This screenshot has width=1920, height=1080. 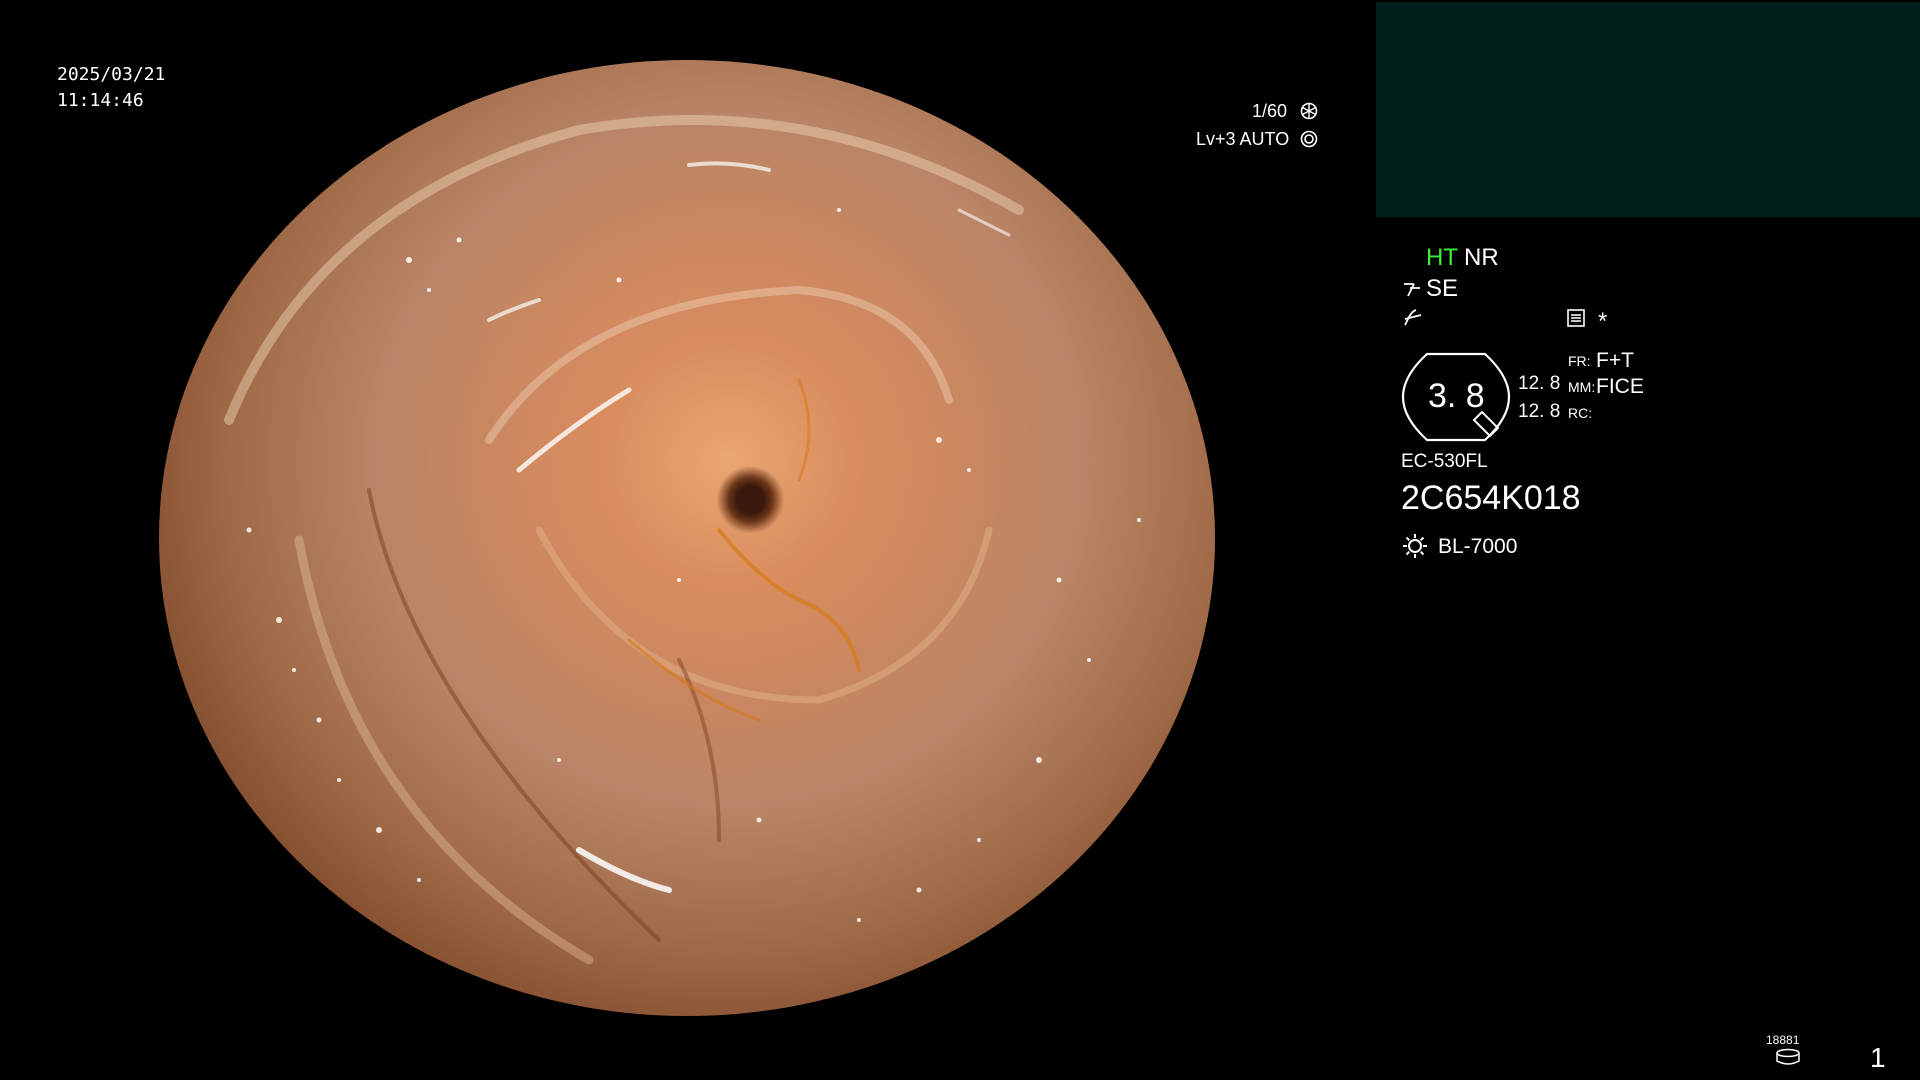 What do you see at coordinates (1309, 111) in the screenshot?
I see `shutter-icon` at bounding box center [1309, 111].